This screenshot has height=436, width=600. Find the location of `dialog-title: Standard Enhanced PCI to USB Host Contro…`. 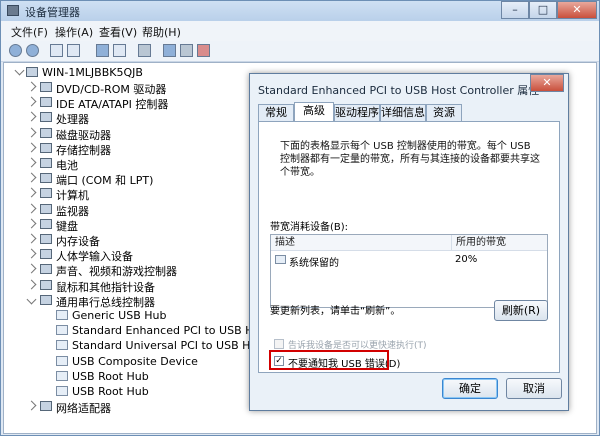

dialog-title: Standard Enhanced PCI to USB Host Contro… is located at coordinates (399, 90).